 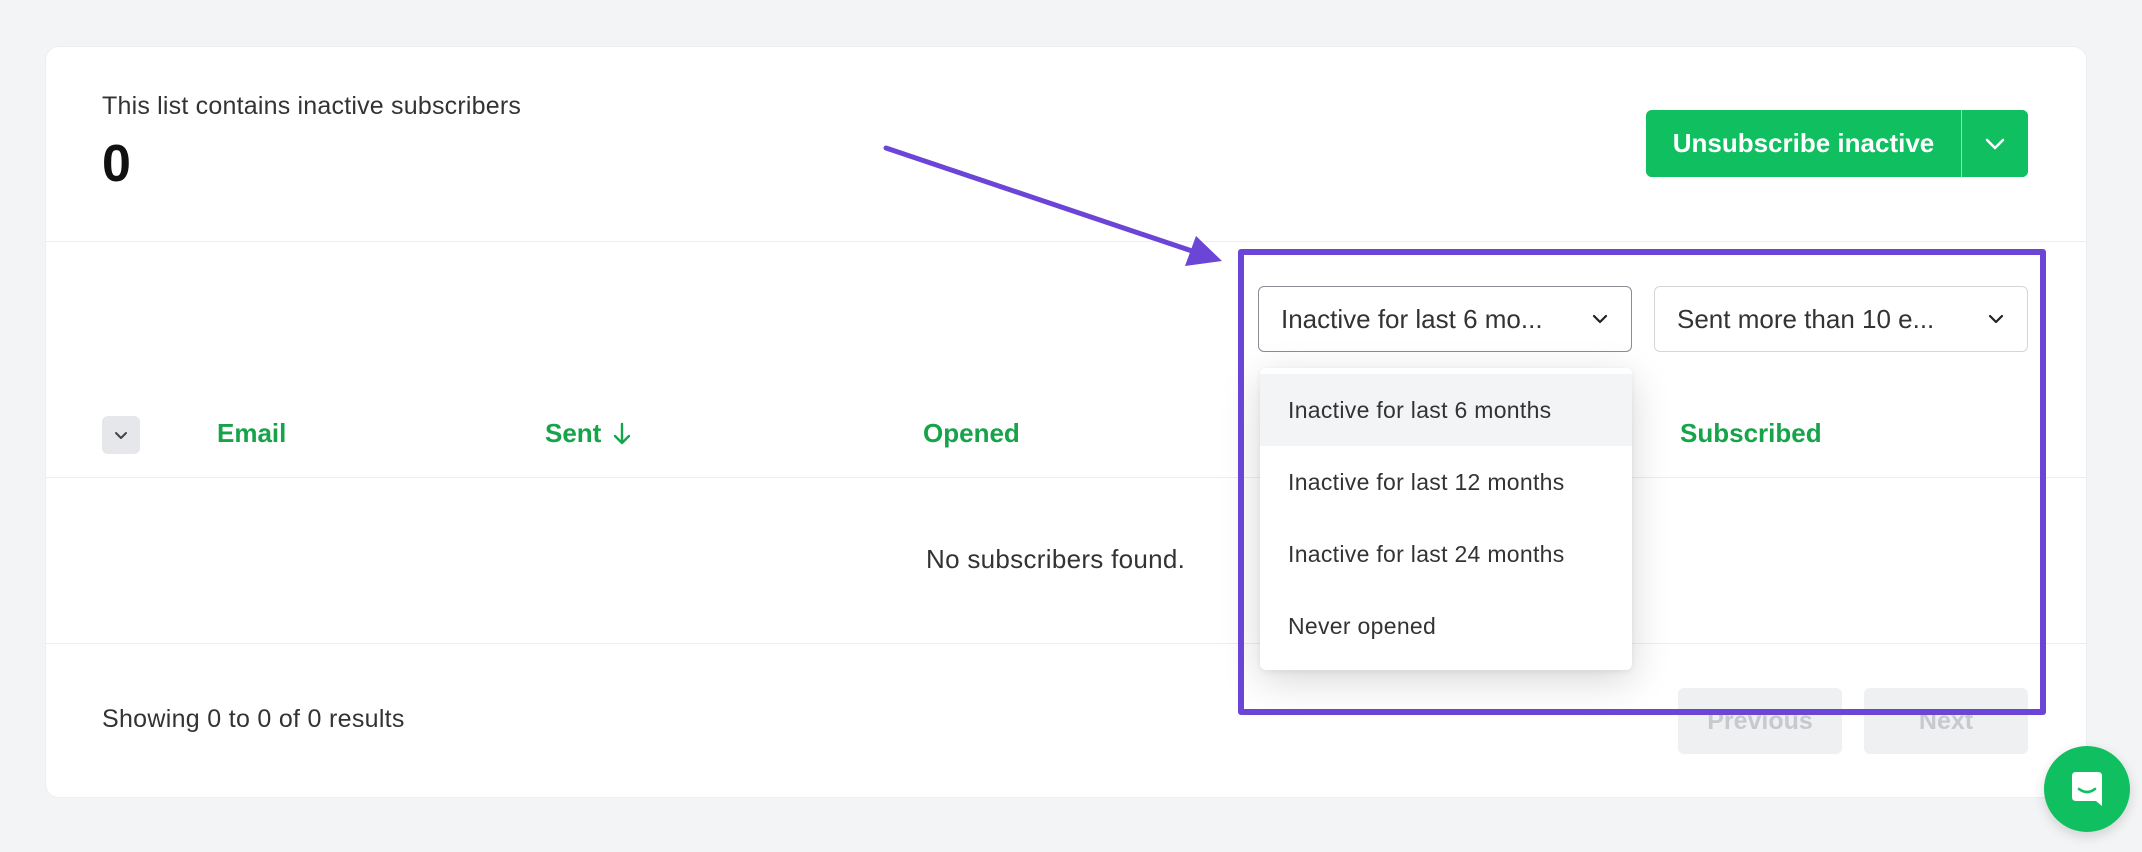 What do you see at coordinates (1066, 477) in the screenshot?
I see `table-header-divider` at bounding box center [1066, 477].